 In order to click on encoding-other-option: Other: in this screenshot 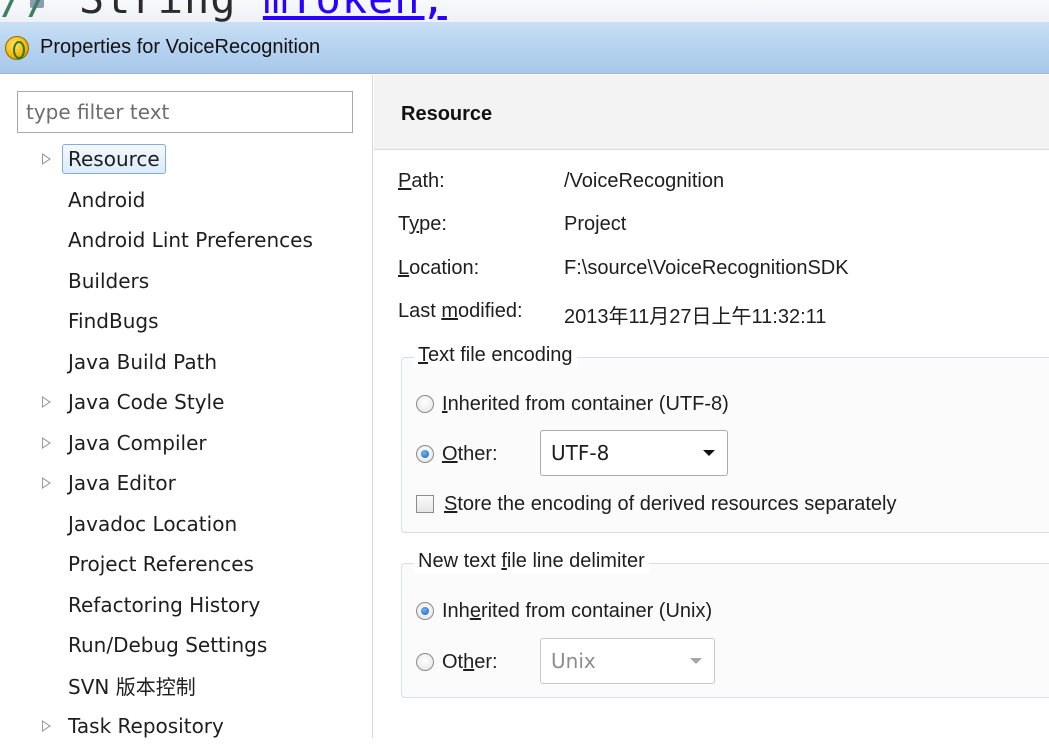, I will do `click(457, 454)`.